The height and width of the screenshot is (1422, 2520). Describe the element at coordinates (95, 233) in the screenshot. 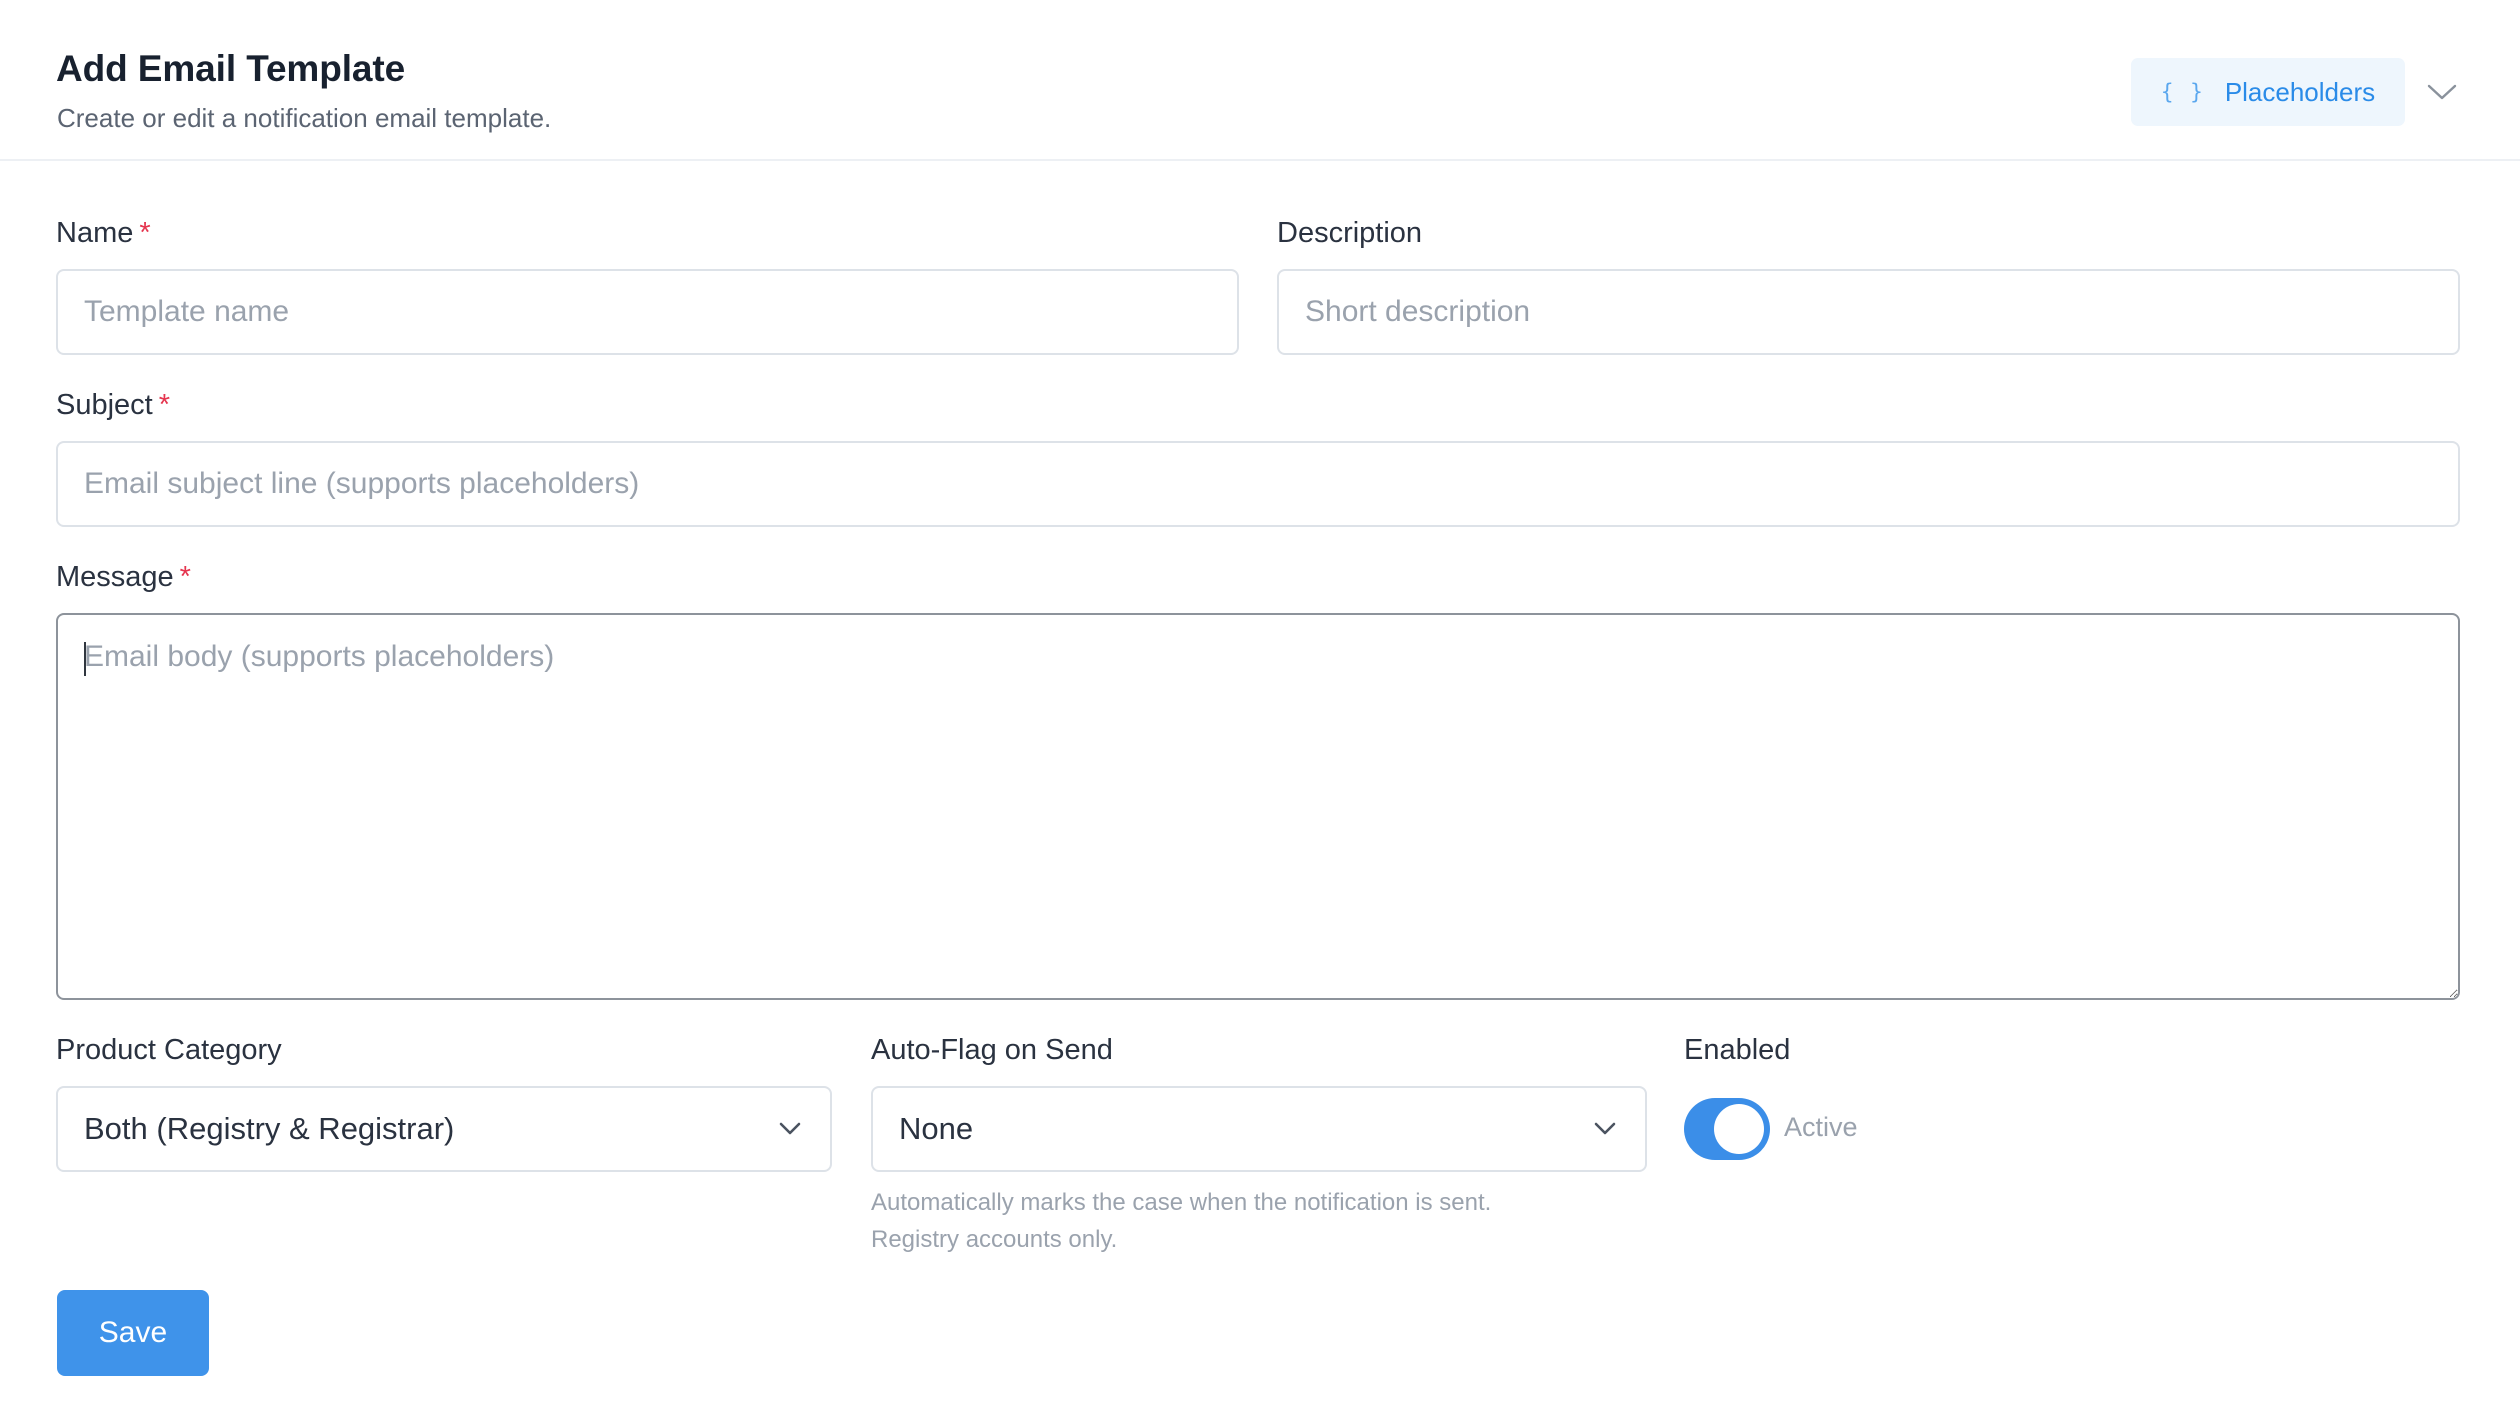

I see `name-label-text: Name` at that location.